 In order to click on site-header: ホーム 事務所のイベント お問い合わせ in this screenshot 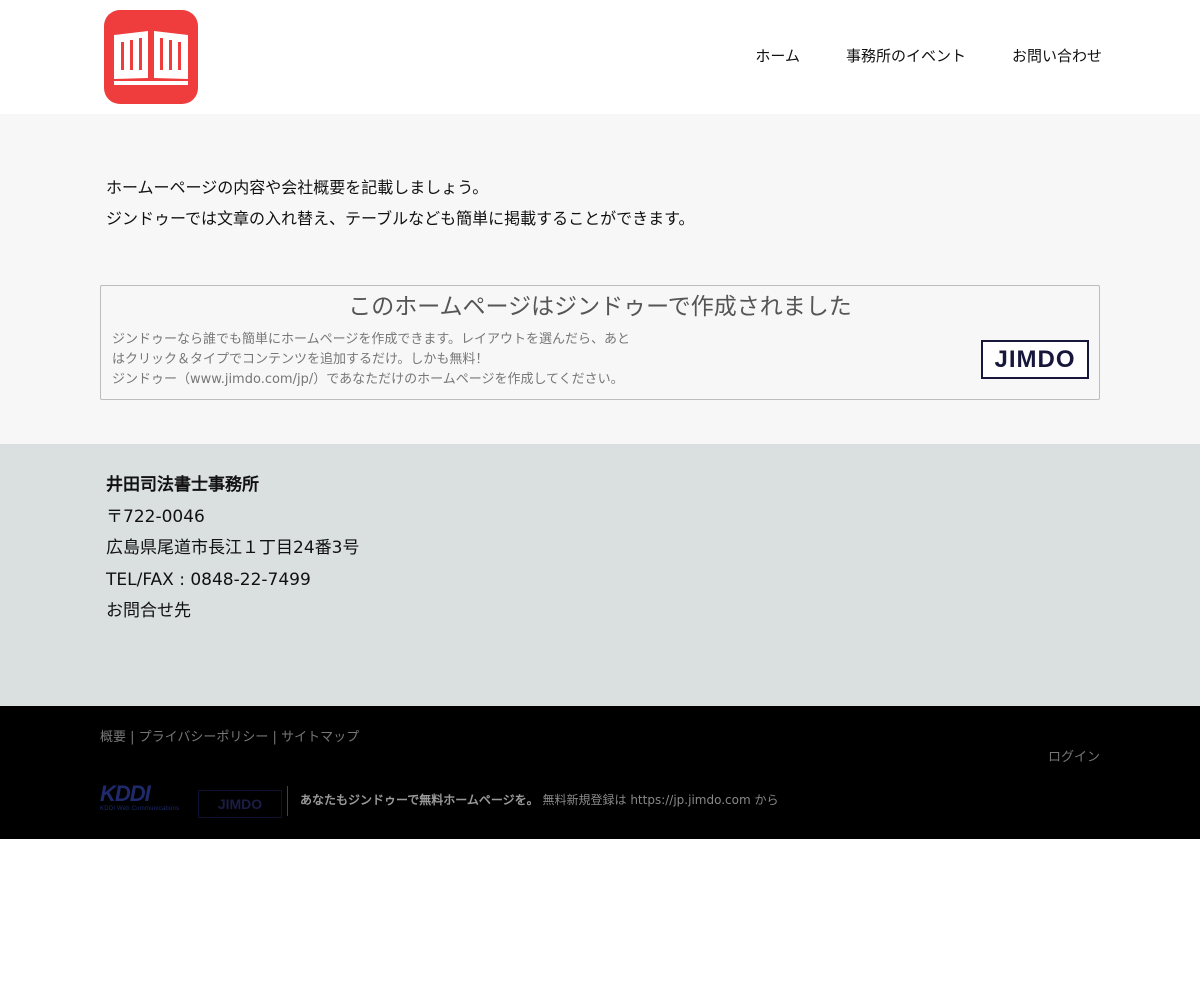, I will do `click(600, 57)`.